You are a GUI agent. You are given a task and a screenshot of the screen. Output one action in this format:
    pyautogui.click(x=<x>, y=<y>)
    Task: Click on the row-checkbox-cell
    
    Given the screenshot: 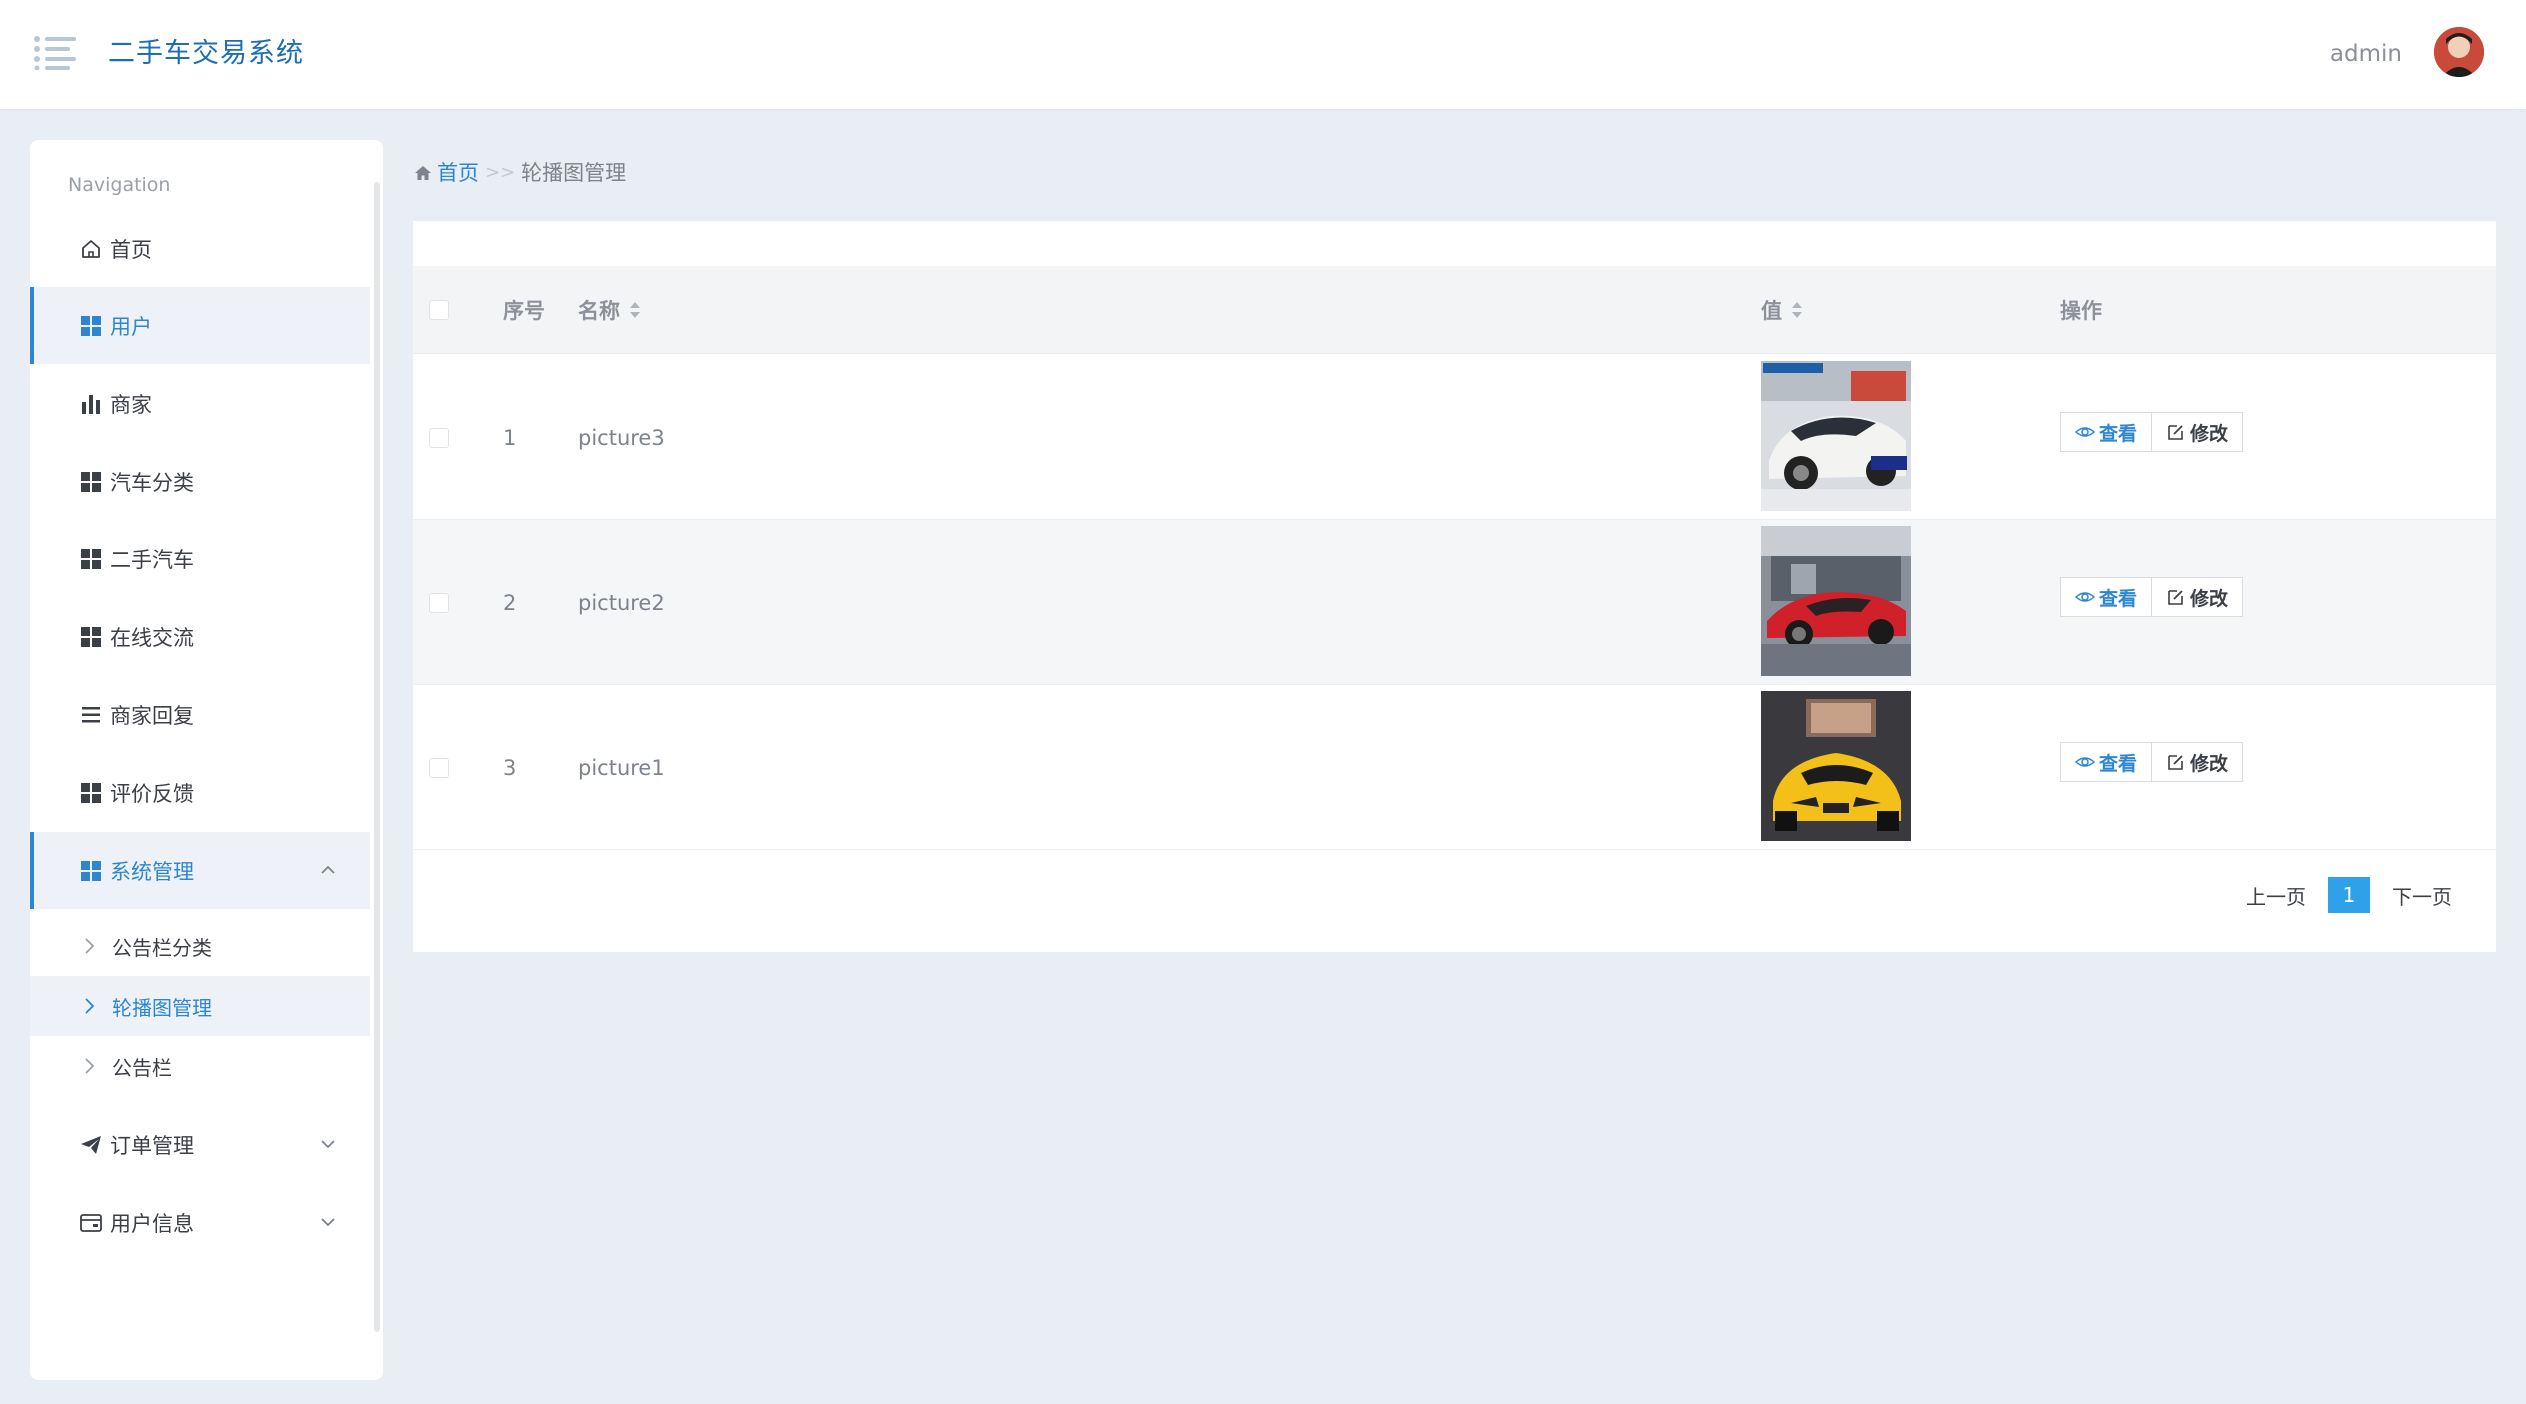 What is the action you would take?
    pyautogui.click(x=439, y=437)
    